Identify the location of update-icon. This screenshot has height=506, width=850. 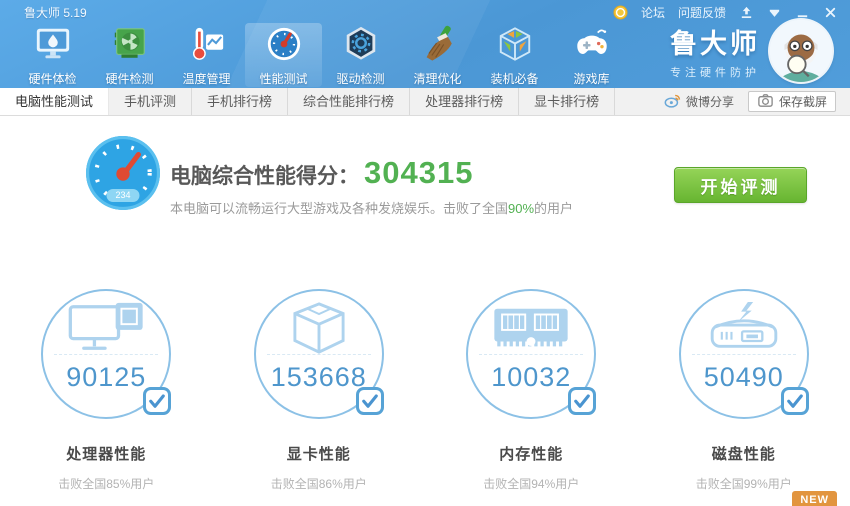
(746, 12).